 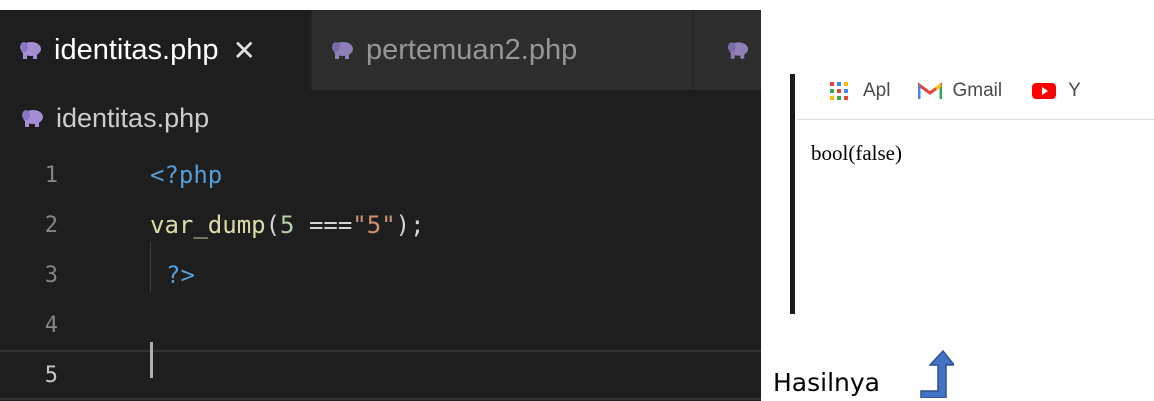 I want to click on line-number: 2, so click(x=51, y=225).